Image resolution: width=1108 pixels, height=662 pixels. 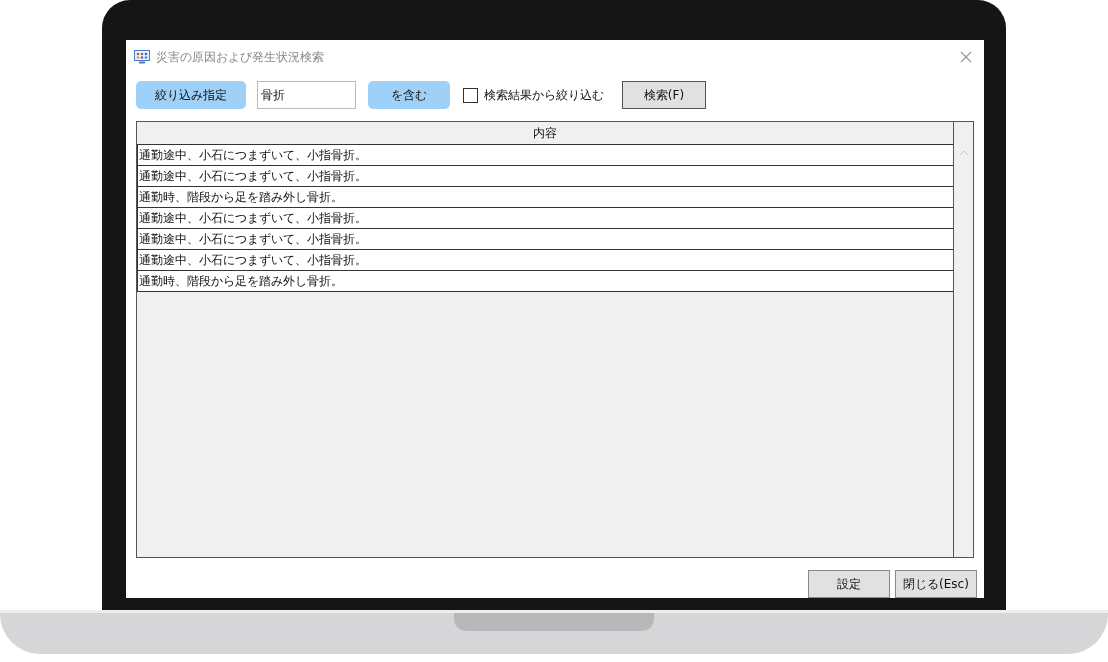 What do you see at coordinates (409, 95) in the screenshot?
I see `contains-button: を含む` at bounding box center [409, 95].